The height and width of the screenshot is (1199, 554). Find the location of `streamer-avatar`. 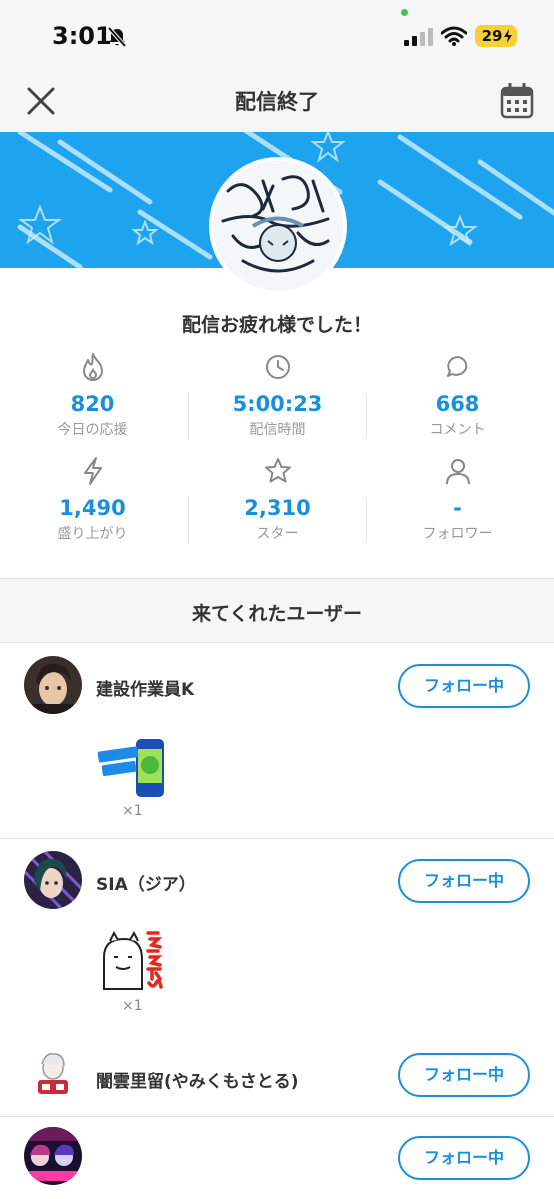

streamer-avatar is located at coordinates (278, 226).